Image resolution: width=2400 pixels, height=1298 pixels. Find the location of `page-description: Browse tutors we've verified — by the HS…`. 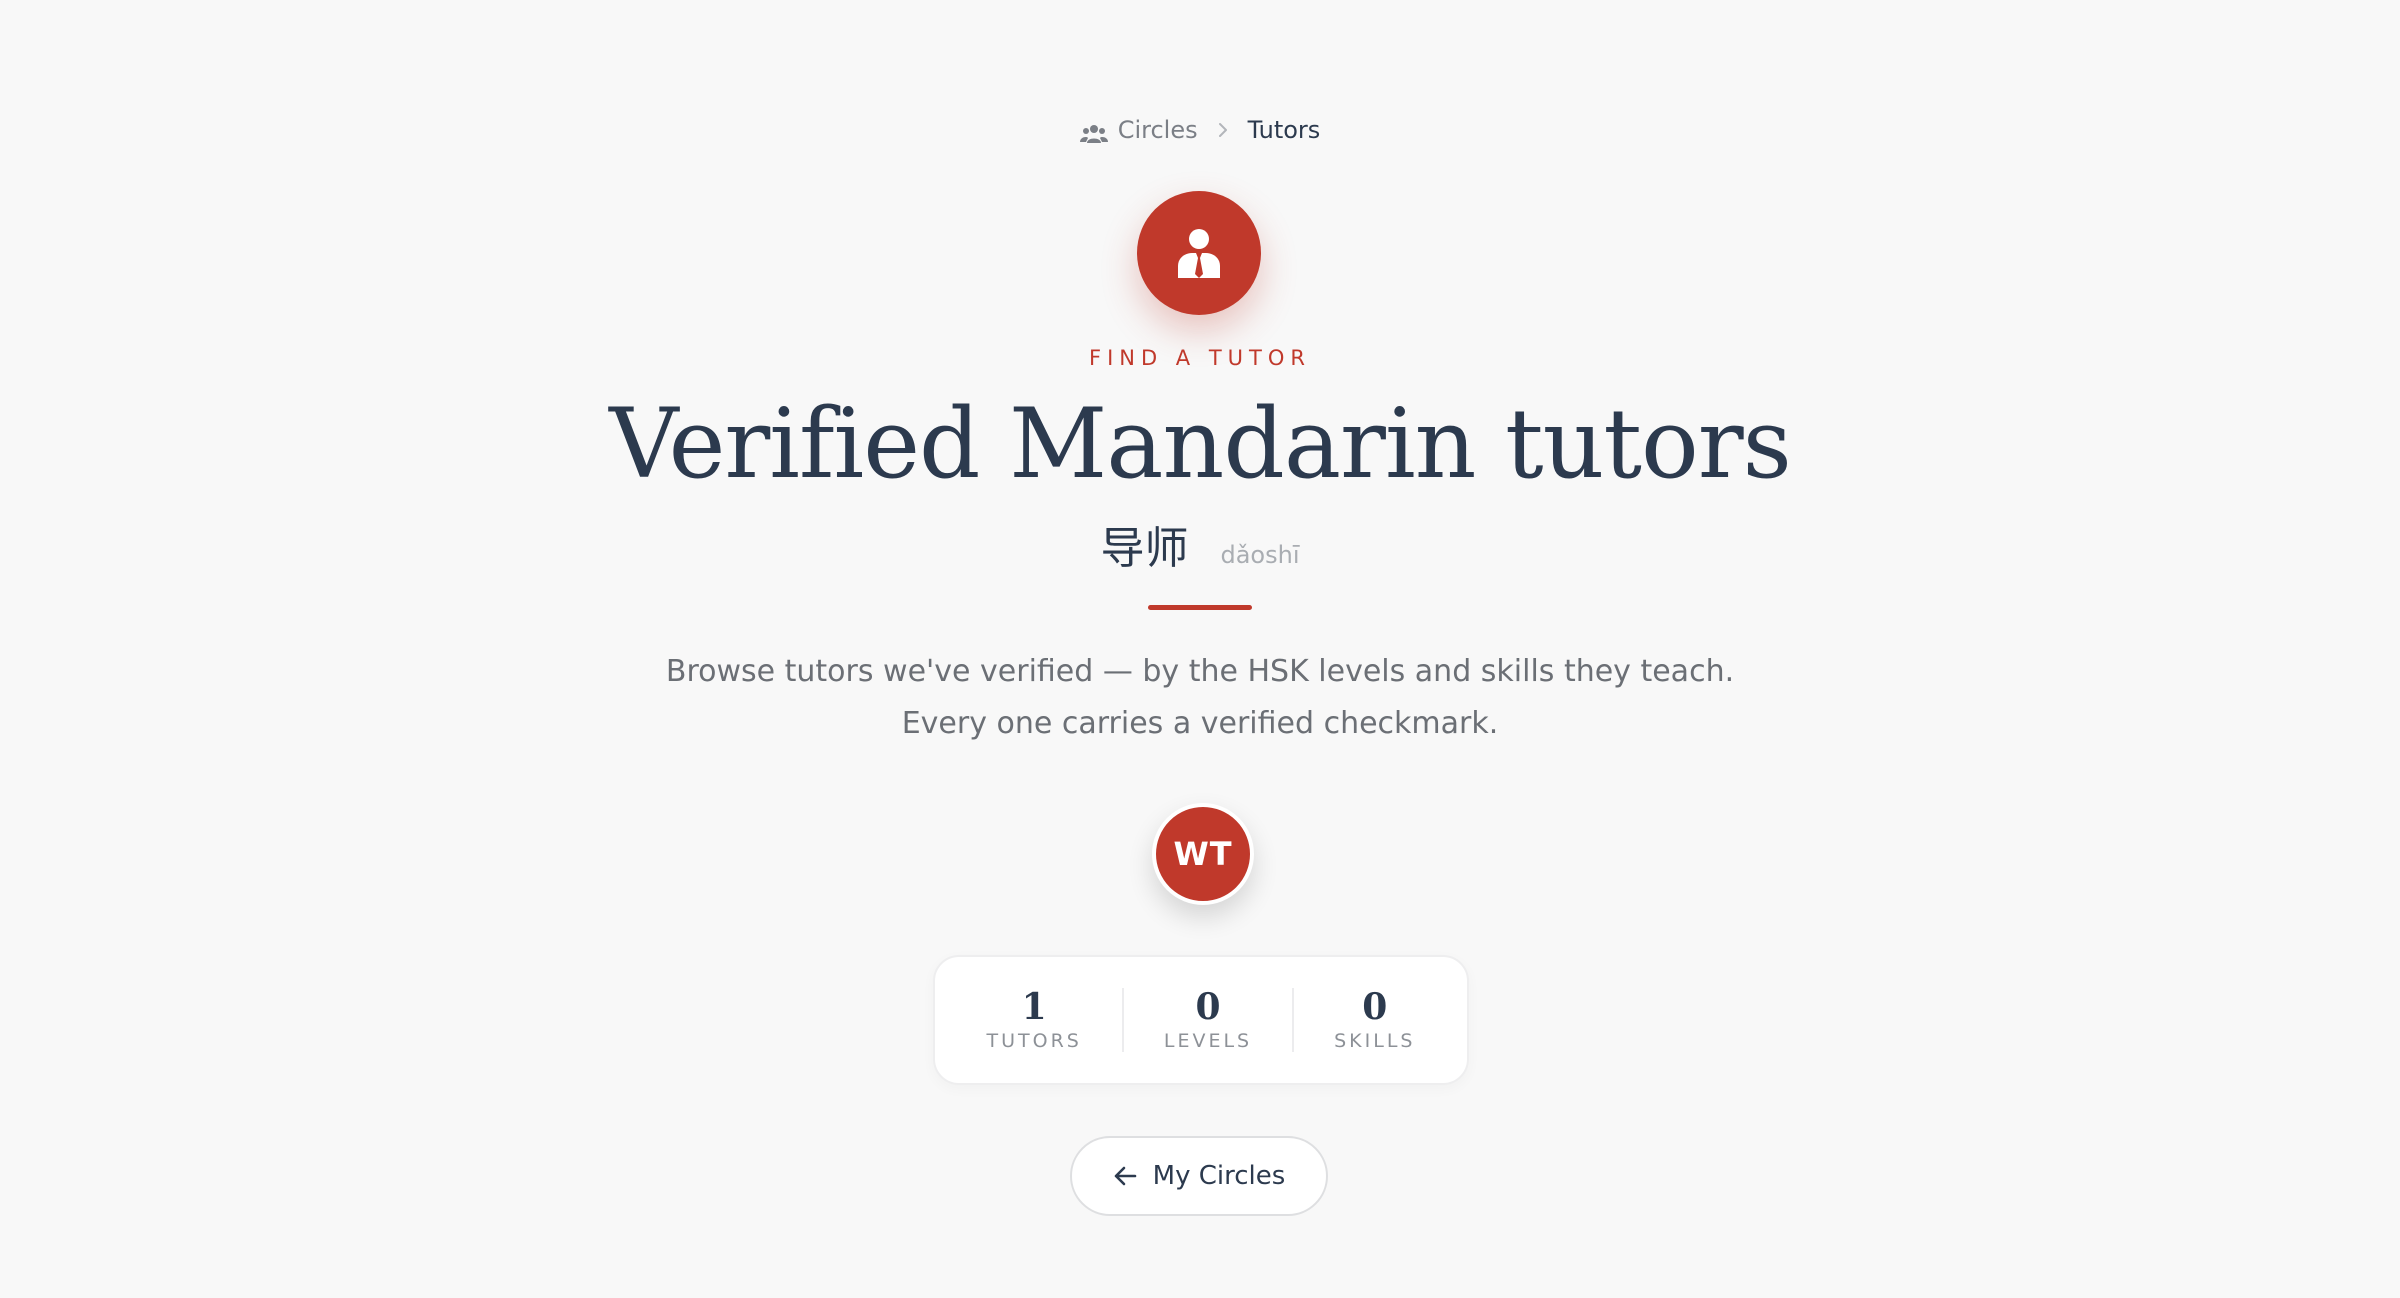

page-description: Browse tutors we've verified — by the HS… is located at coordinates (1200, 697).